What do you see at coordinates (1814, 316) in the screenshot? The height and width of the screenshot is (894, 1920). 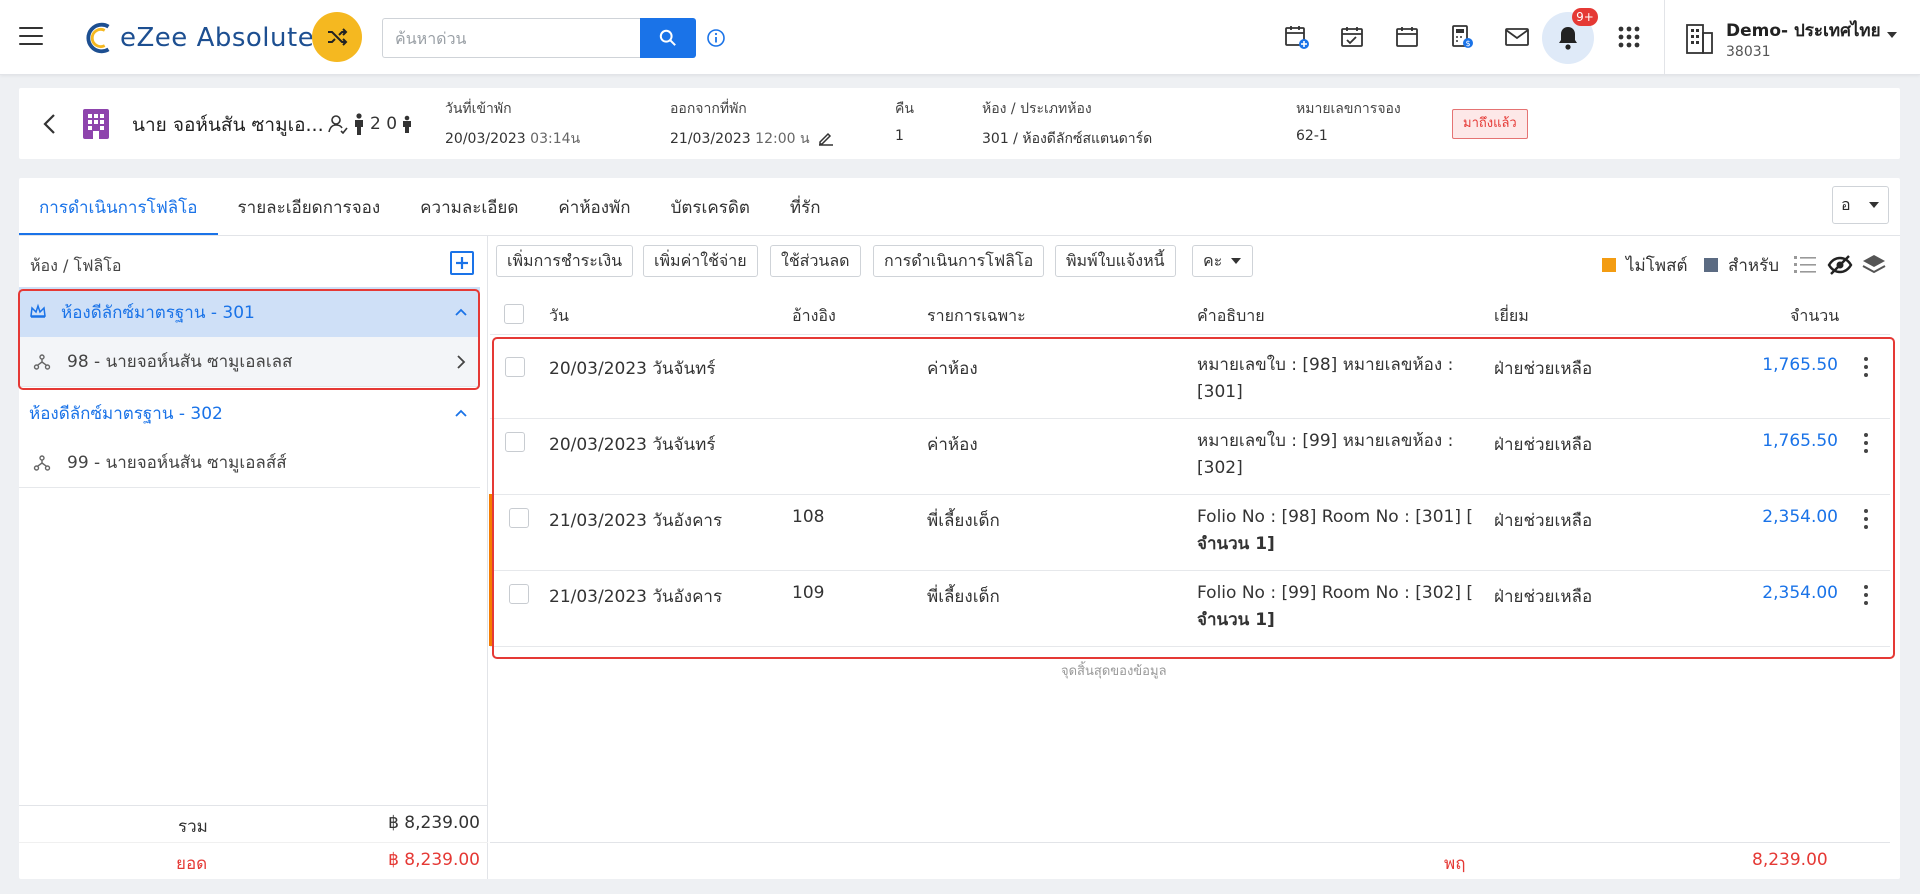 I see `col-header-amount: จำนวน` at bounding box center [1814, 316].